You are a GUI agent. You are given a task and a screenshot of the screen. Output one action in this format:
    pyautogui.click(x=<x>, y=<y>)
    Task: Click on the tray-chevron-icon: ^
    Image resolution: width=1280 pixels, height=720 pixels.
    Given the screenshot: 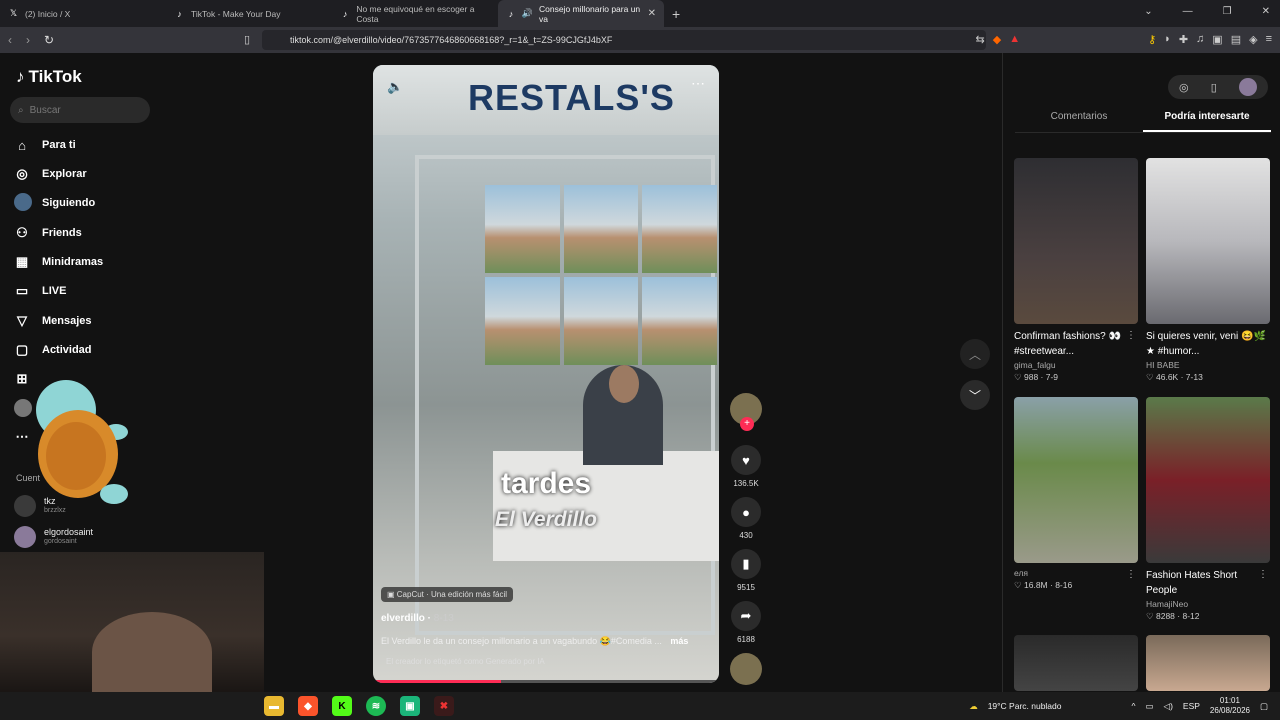 What is the action you would take?
    pyautogui.click(x=1134, y=706)
    